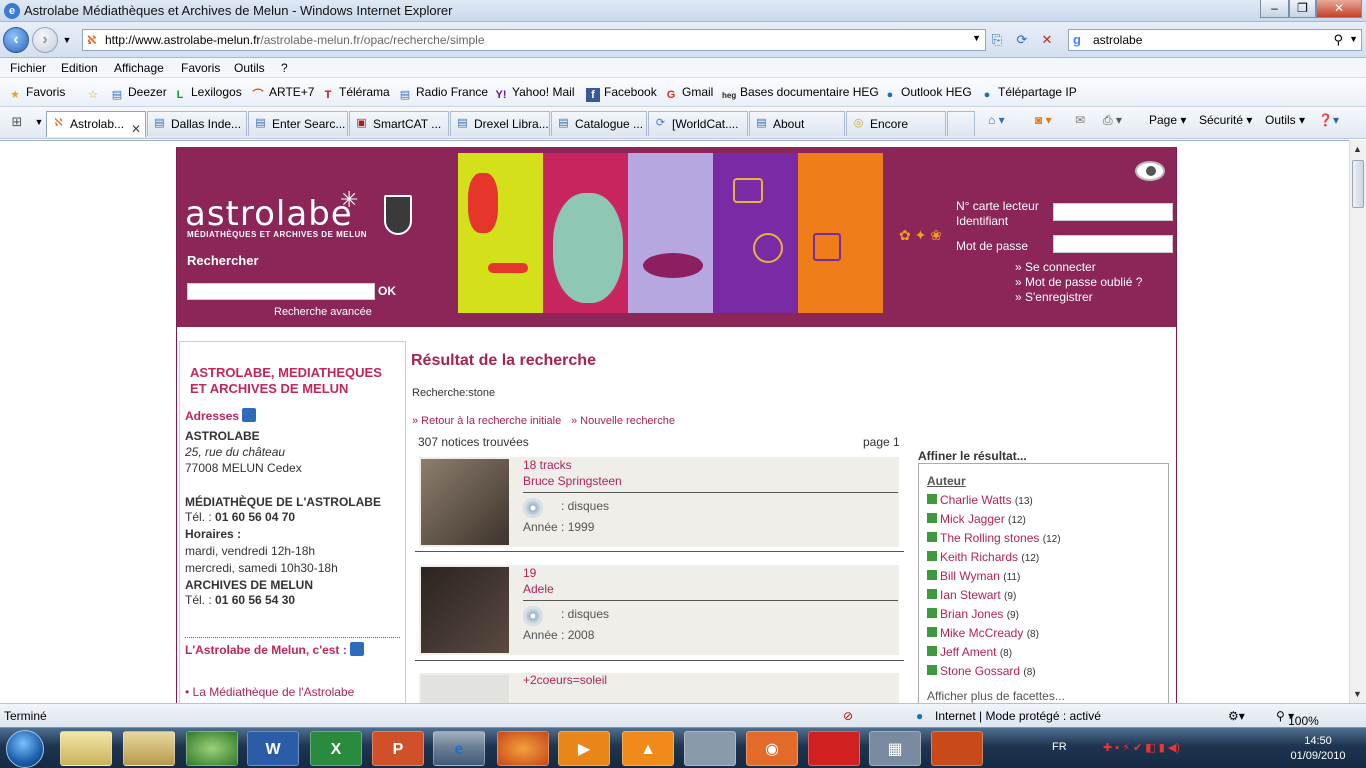 The image size is (1366, 768). I want to click on menu-help: ?, so click(284, 68).